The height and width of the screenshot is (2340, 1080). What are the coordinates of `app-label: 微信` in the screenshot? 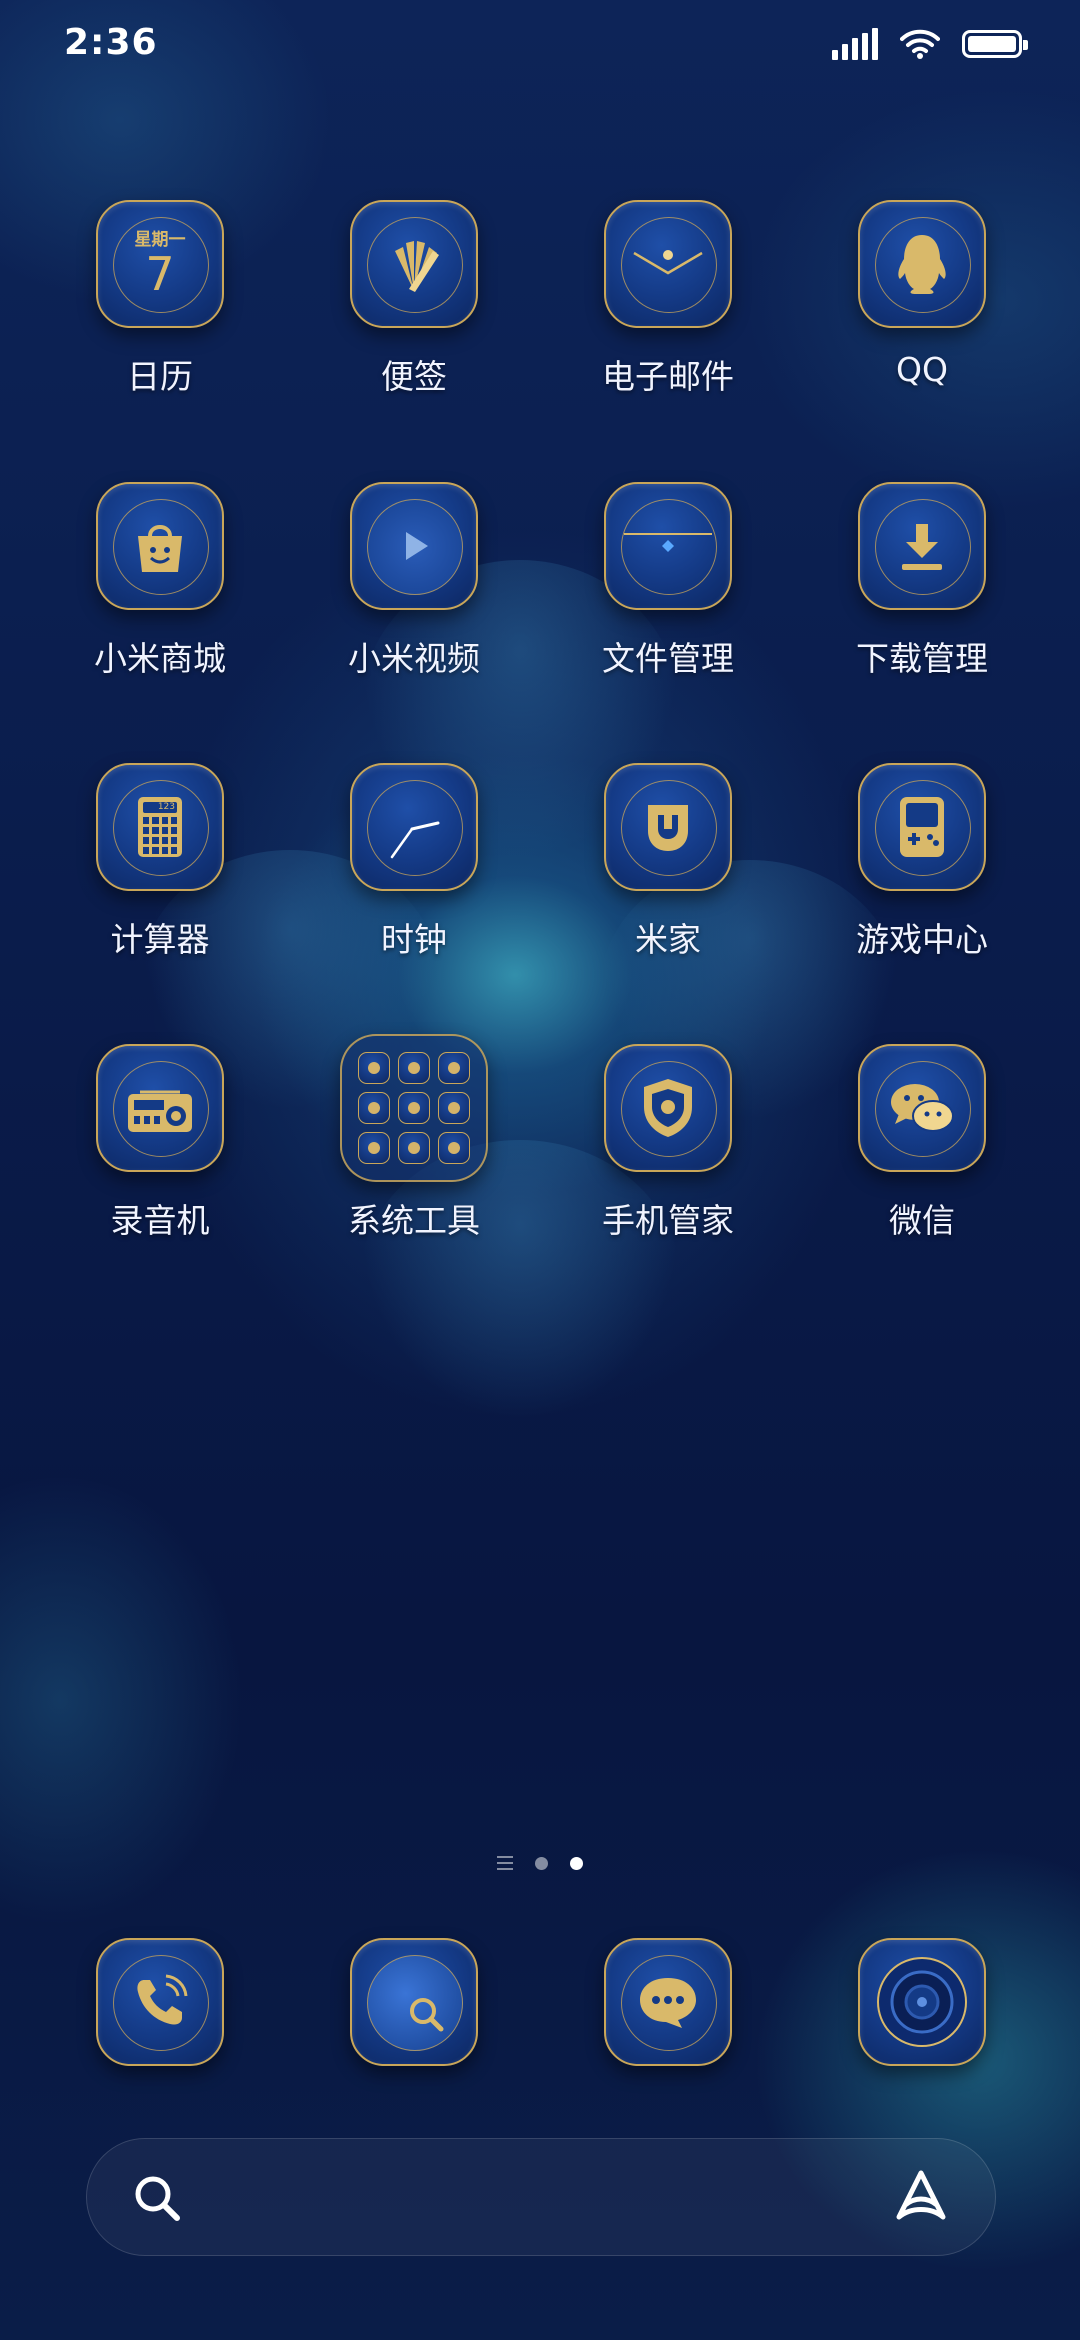 It's located at (922, 1220).